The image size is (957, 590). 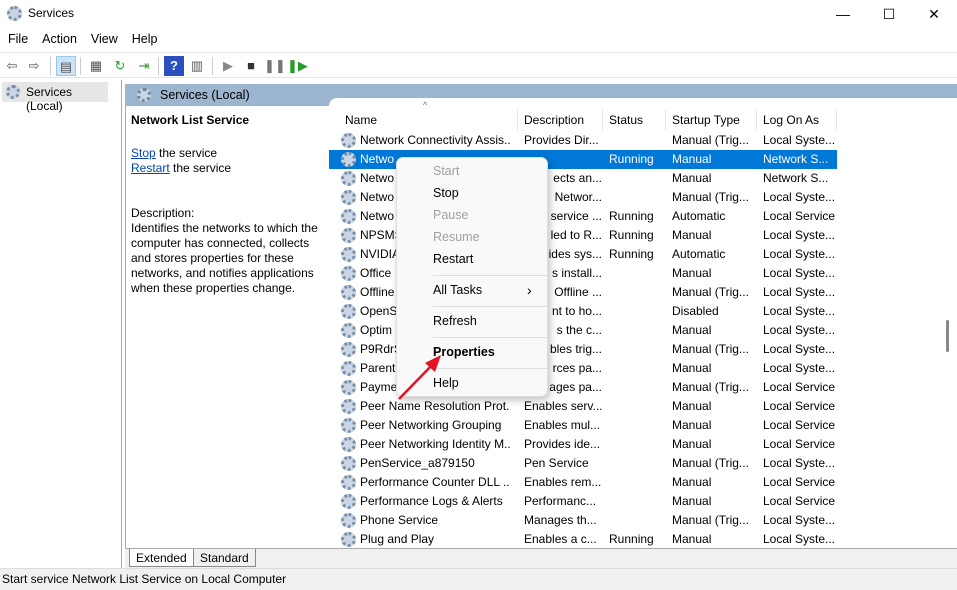 I want to click on description-label: Description:, so click(x=163, y=213).